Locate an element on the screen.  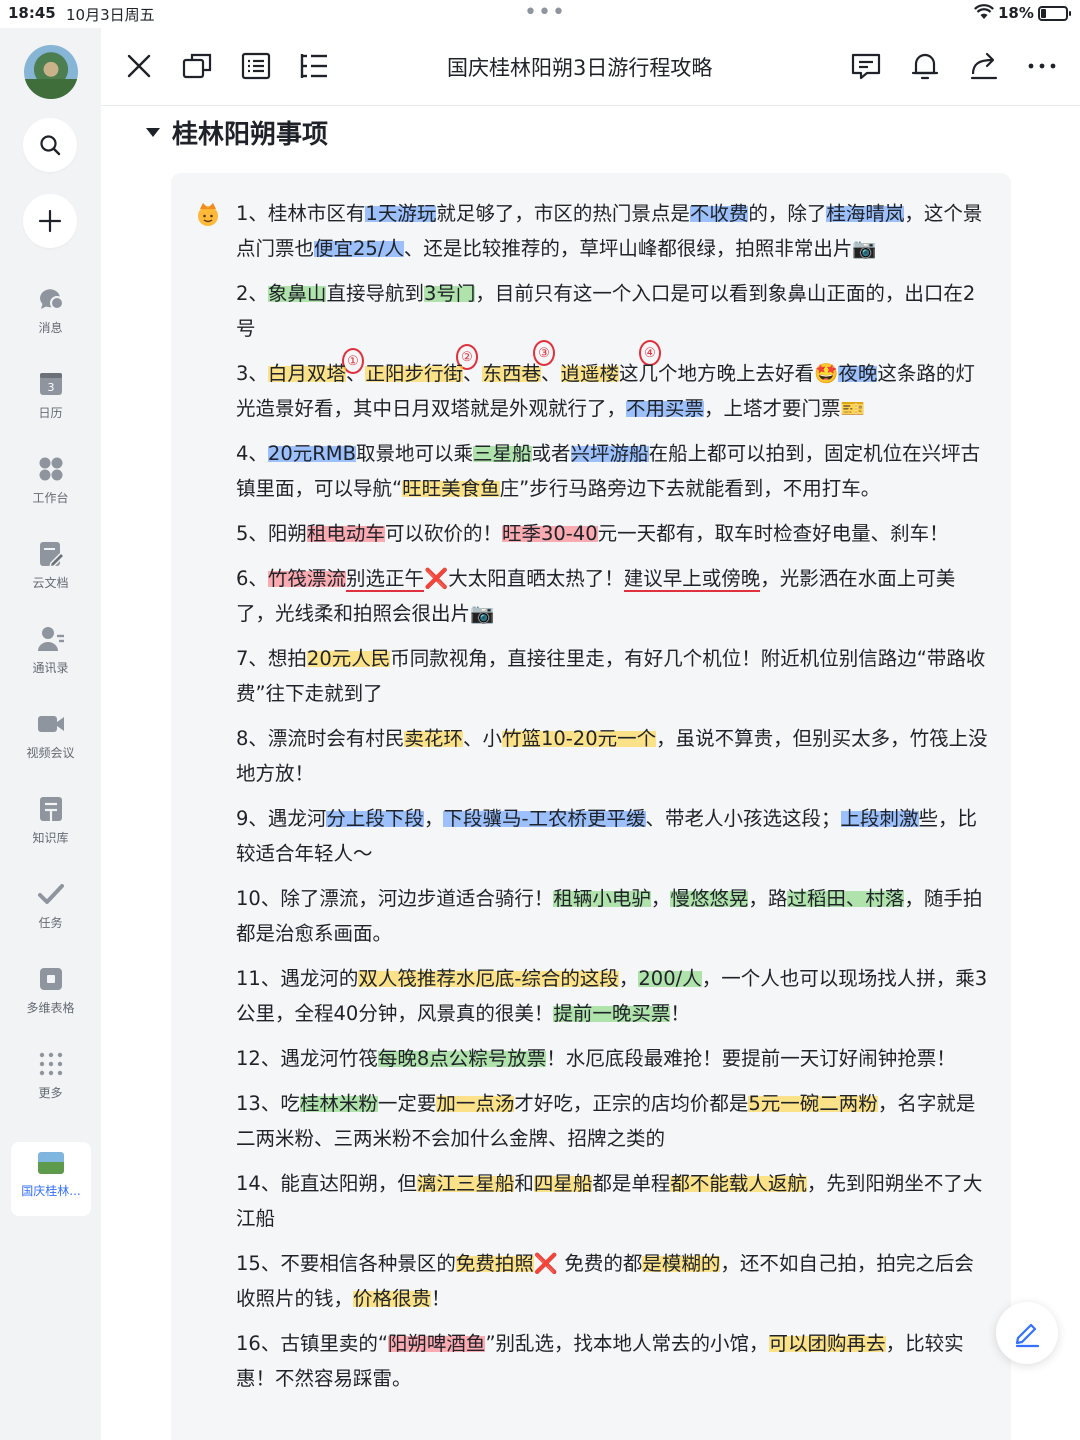
outline-icon is located at coordinates (256, 66).